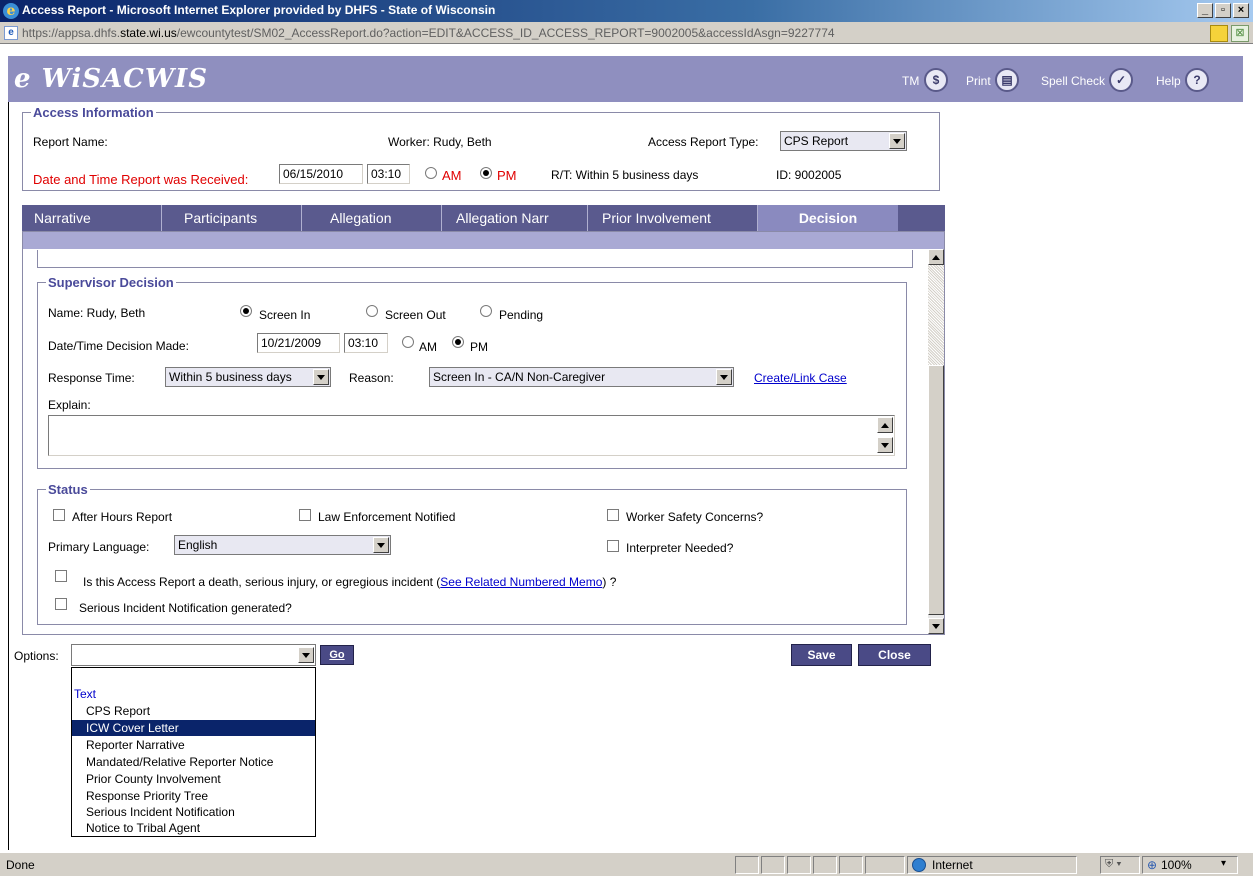 This screenshot has height=876, width=1253. Describe the element at coordinates (458, 342) in the screenshot. I see `decision-pm-radio` at that location.